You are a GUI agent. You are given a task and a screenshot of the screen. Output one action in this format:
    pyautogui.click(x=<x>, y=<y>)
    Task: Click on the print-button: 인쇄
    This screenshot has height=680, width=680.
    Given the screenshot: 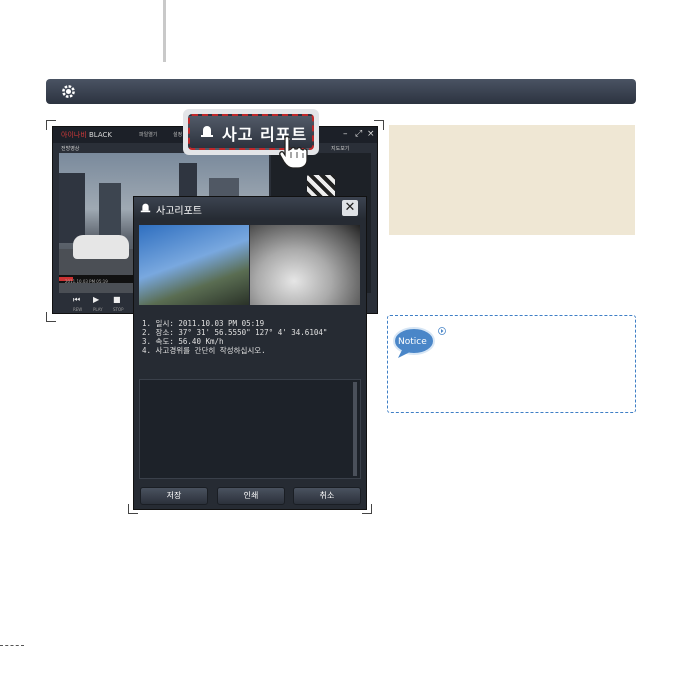 What is the action you would take?
    pyautogui.click(x=251, y=496)
    